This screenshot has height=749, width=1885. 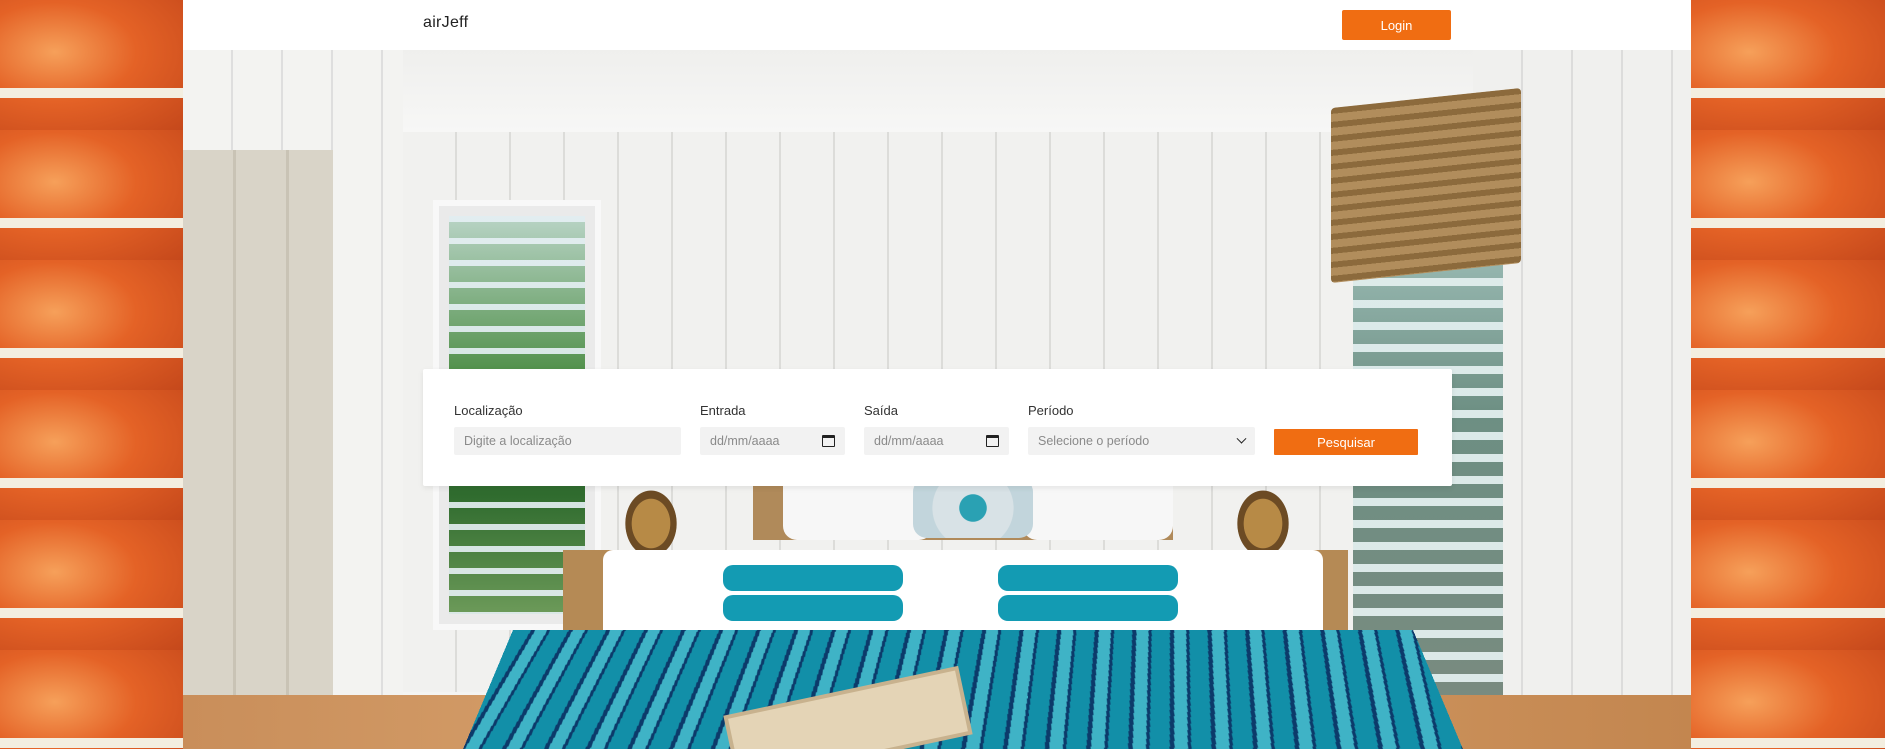 I want to click on checkin-placeholder: dd/mm/aaaa, so click(x=745, y=441).